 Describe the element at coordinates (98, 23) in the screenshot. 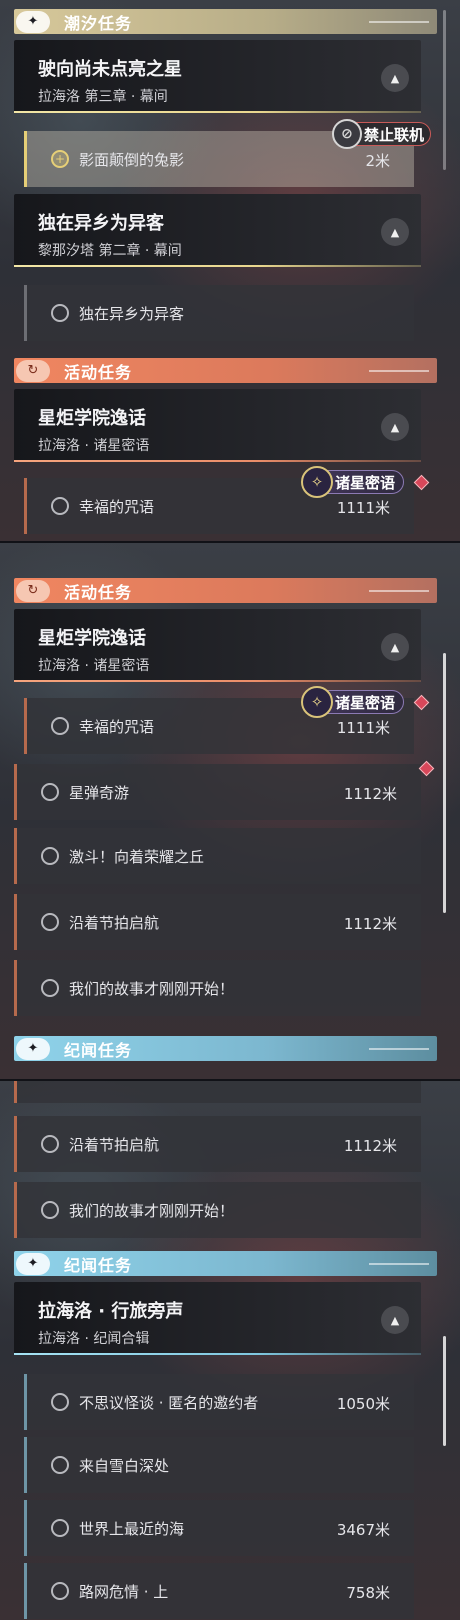

I see `section-title: 潮汐任务` at that location.